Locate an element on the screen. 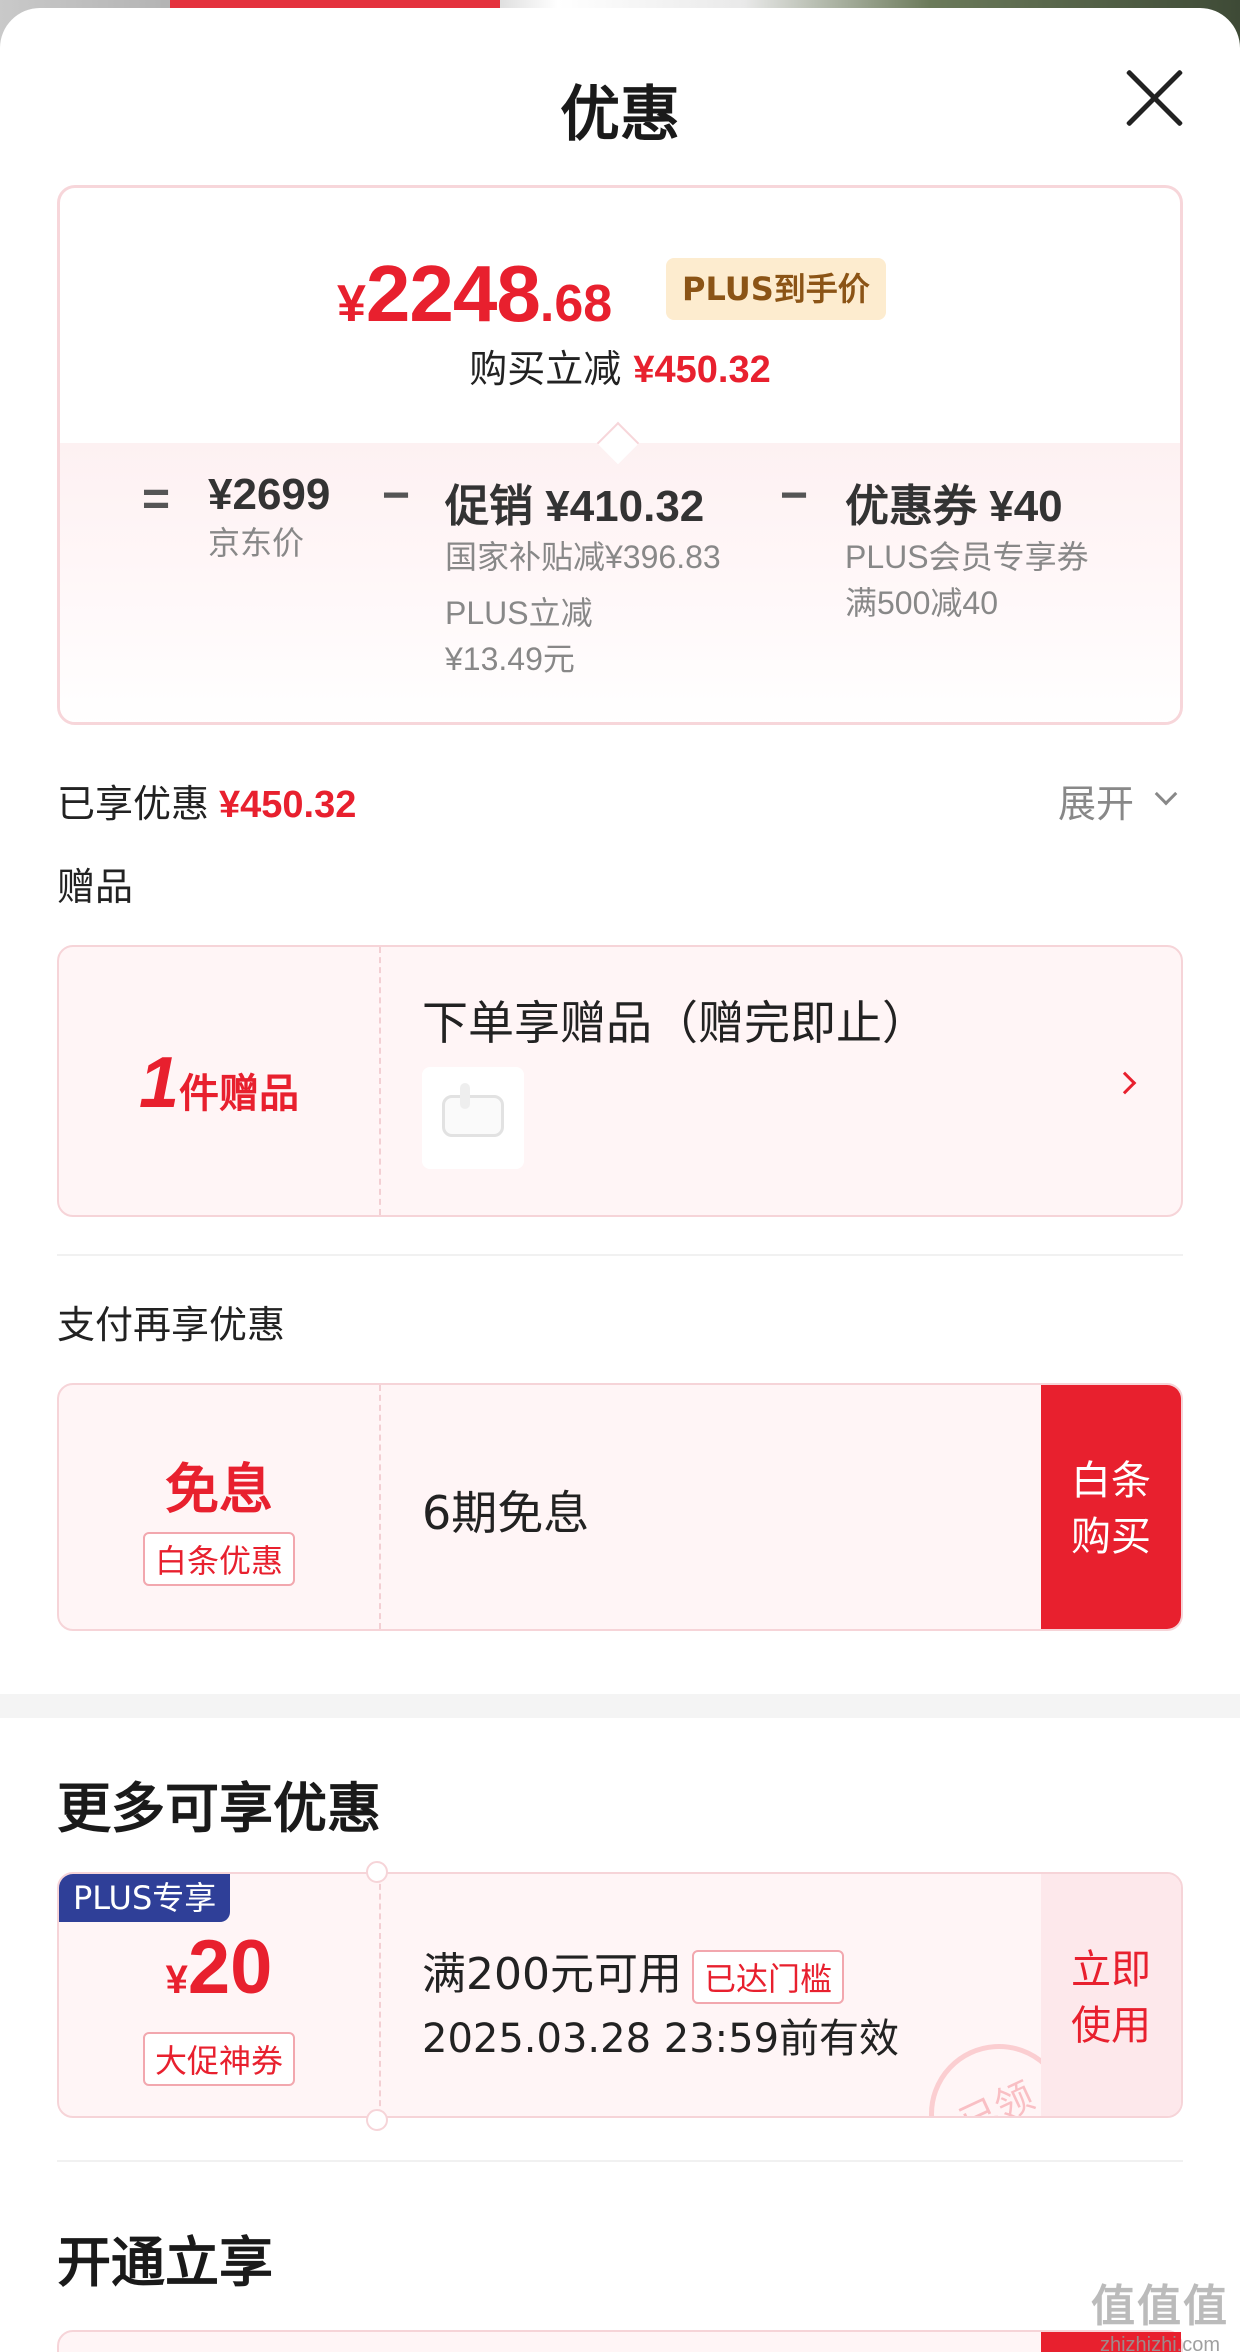 This screenshot has height=2352, width=1240. minus-sign-1: − is located at coordinates (396, 495).